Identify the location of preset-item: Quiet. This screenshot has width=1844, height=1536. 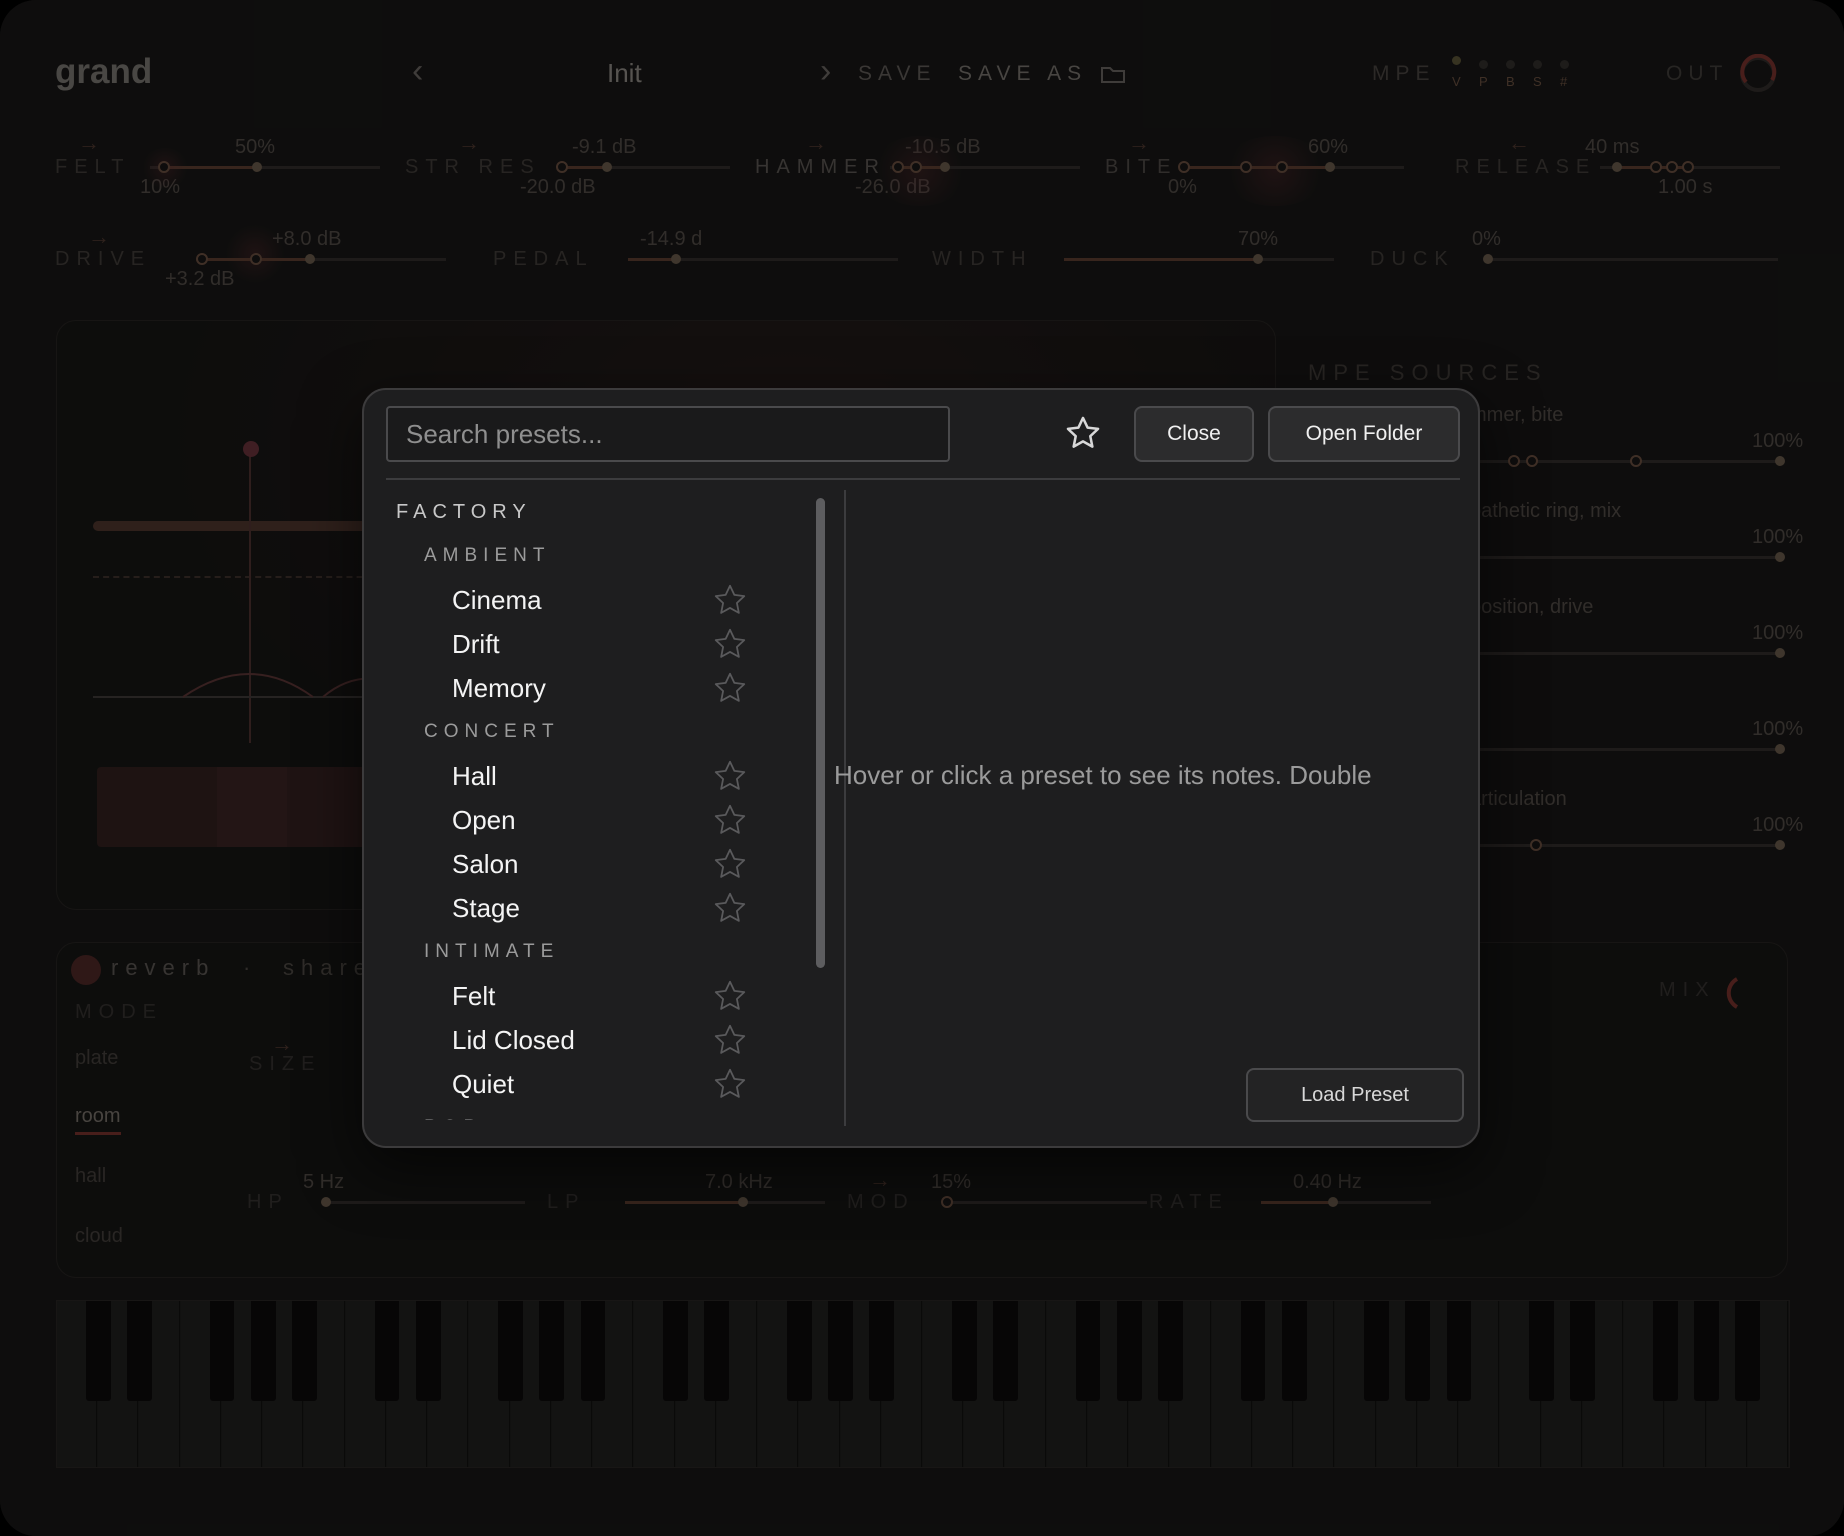
(576, 1084).